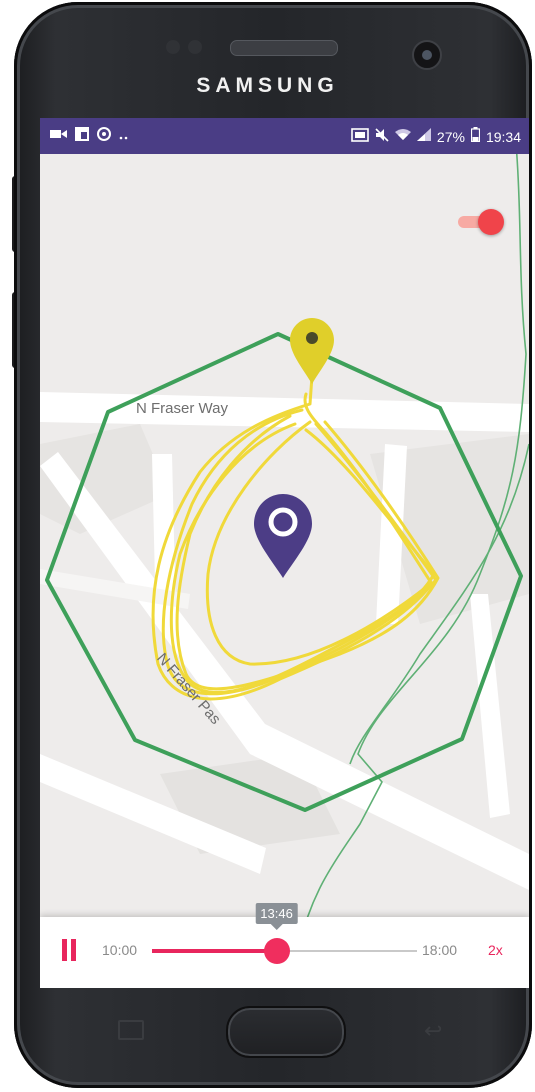 The height and width of the screenshot is (1092, 535). Describe the element at coordinates (286, 1032) in the screenshot. I see `home-button` at that location.